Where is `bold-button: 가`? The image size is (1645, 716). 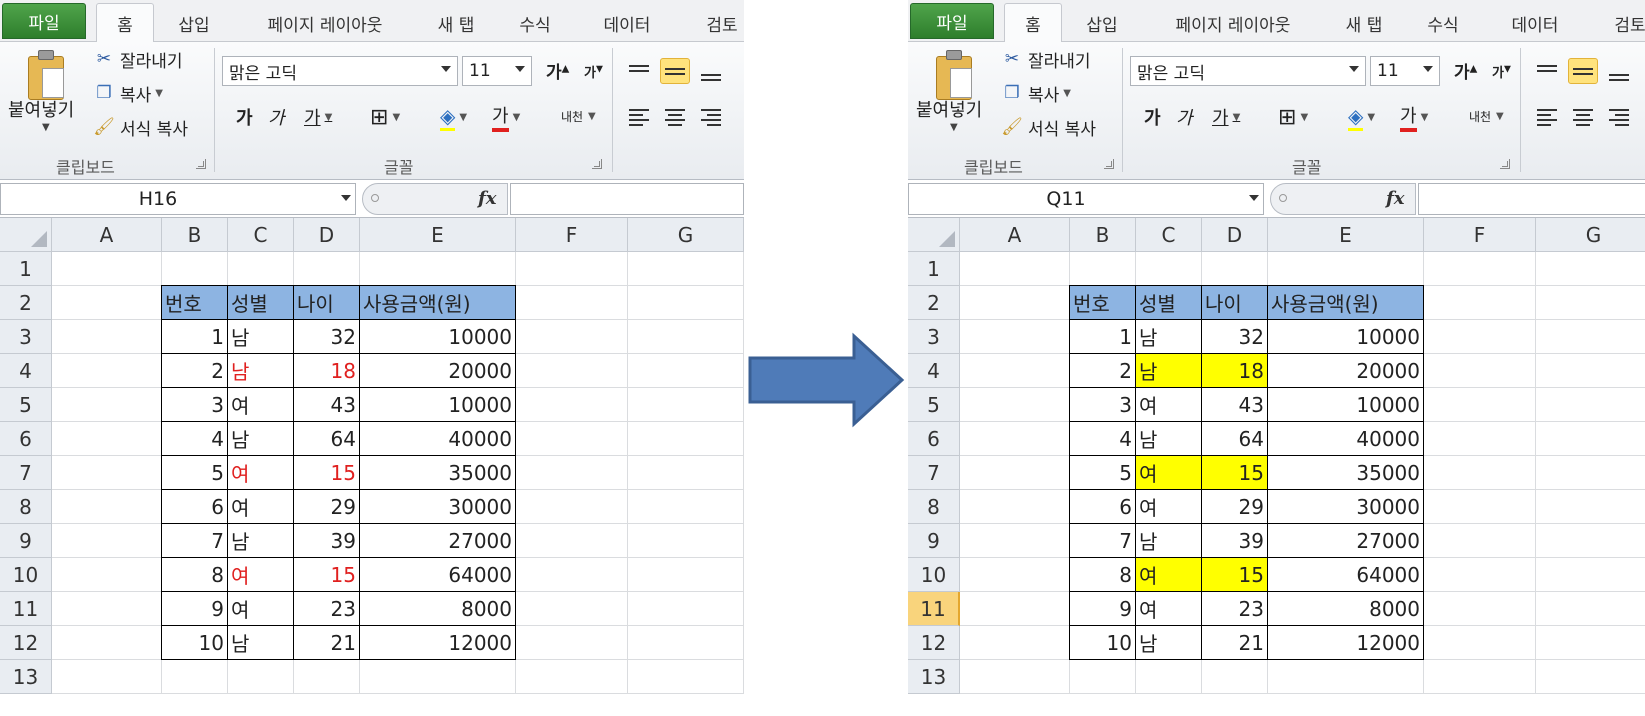
bold-button: 가 is located at coordinates (244, 117).